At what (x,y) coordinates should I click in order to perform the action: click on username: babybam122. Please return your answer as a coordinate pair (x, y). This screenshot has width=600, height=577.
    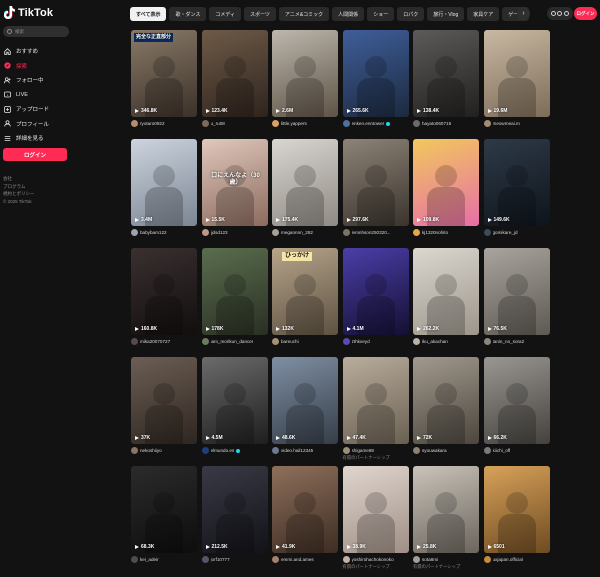
    Looking at the image, I should click on (153, 232).